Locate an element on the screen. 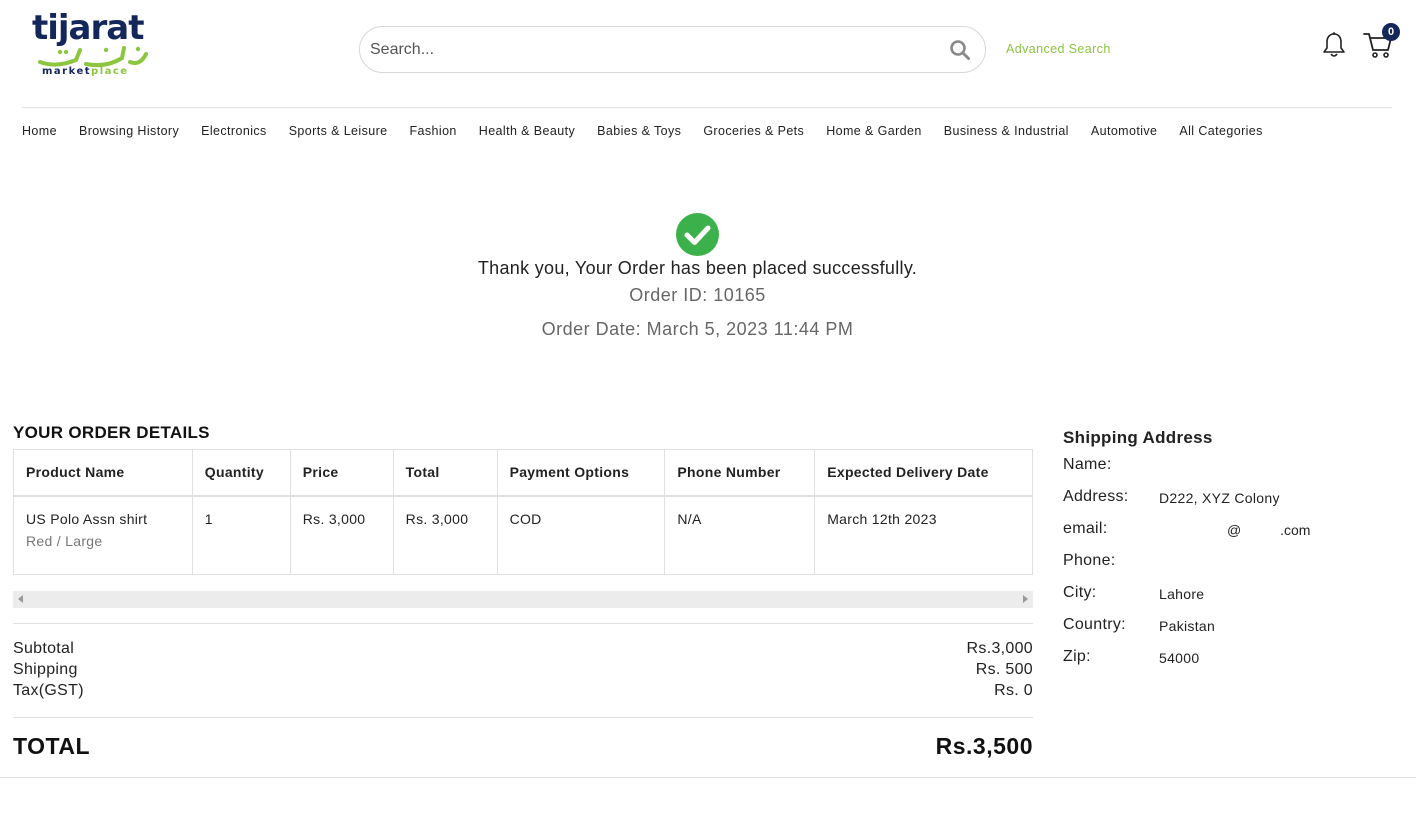 This screenshot has width=1428, height=820. tax-label: Tax(GST) is located at coordinates (48, 690).